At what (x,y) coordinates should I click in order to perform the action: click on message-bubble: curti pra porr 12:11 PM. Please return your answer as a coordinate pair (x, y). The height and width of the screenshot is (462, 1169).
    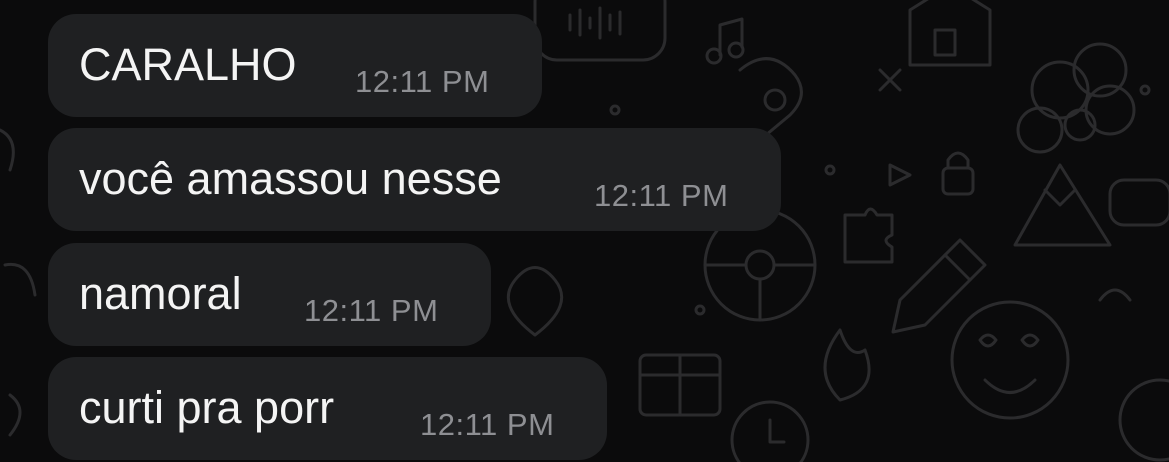
    Looking at the image, I should click on (327, 408).